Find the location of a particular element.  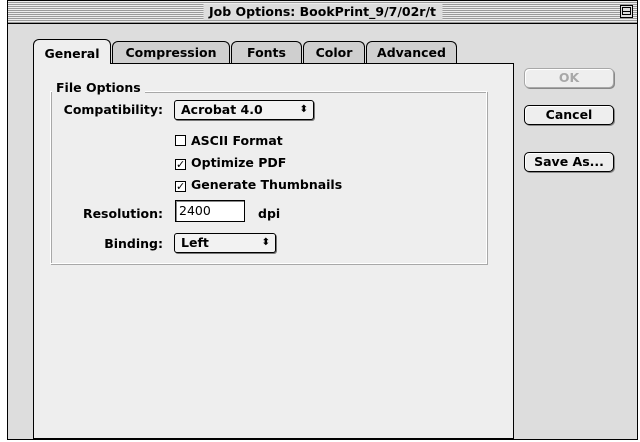

resolution-label: Resolution: is located at coordinates (122, 213).